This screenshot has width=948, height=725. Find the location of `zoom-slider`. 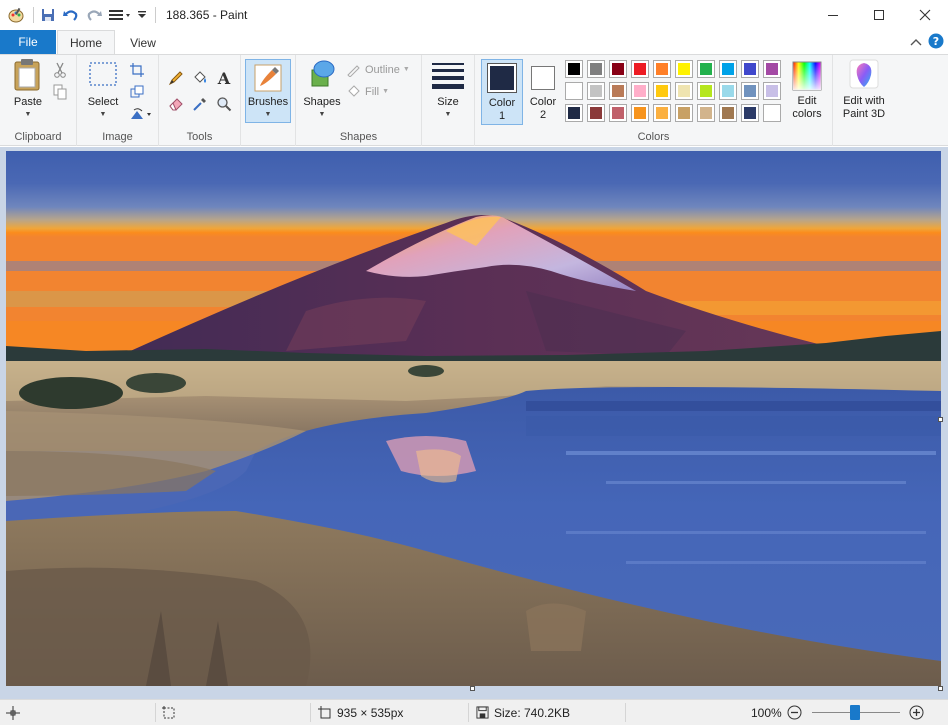

zoom-slider is located at coordinates (856, 712).